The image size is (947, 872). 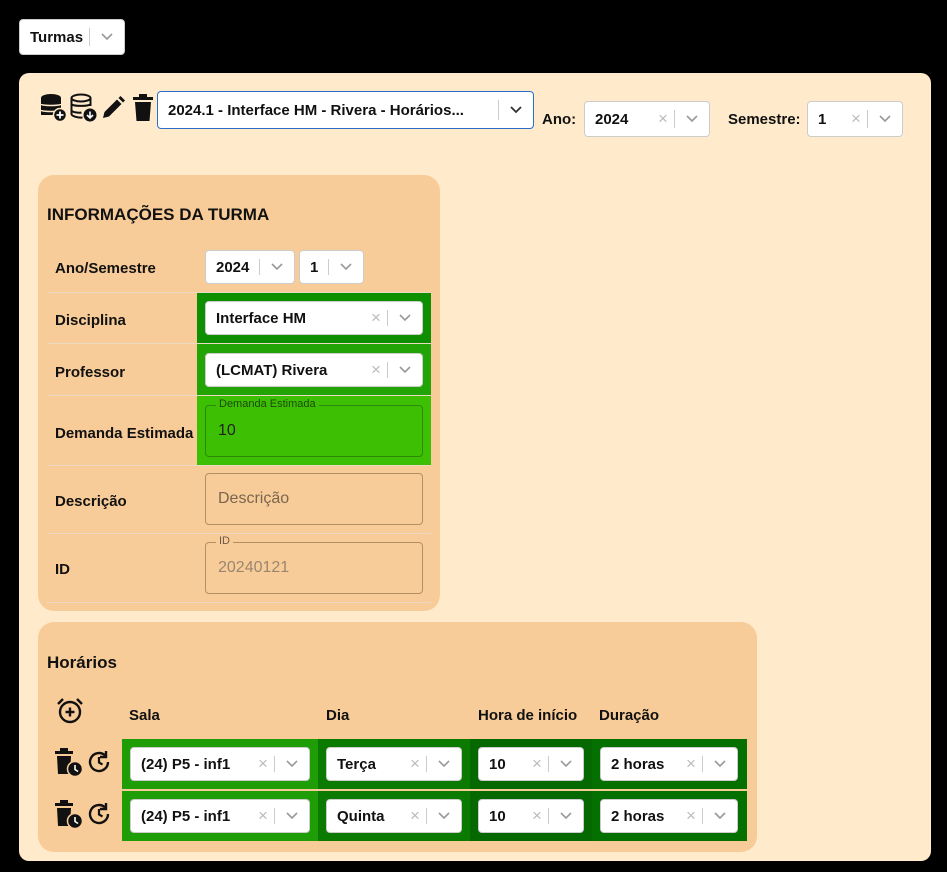 I want to click on disciplina-select: Interface HM ×, so click(x=314, y=318).